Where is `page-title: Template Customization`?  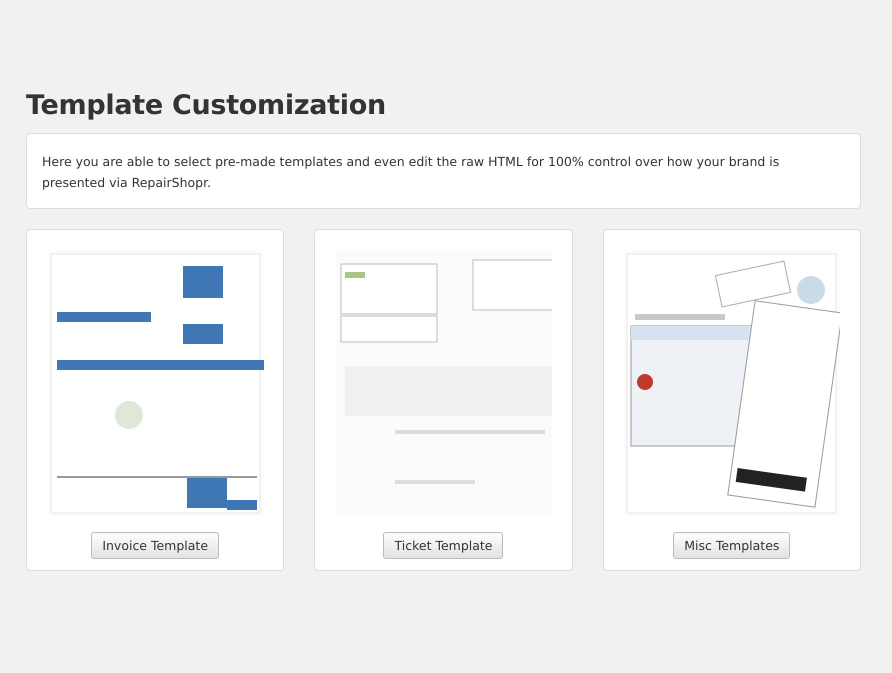
page-title: Template Customization is located at coordinates (206, 105).